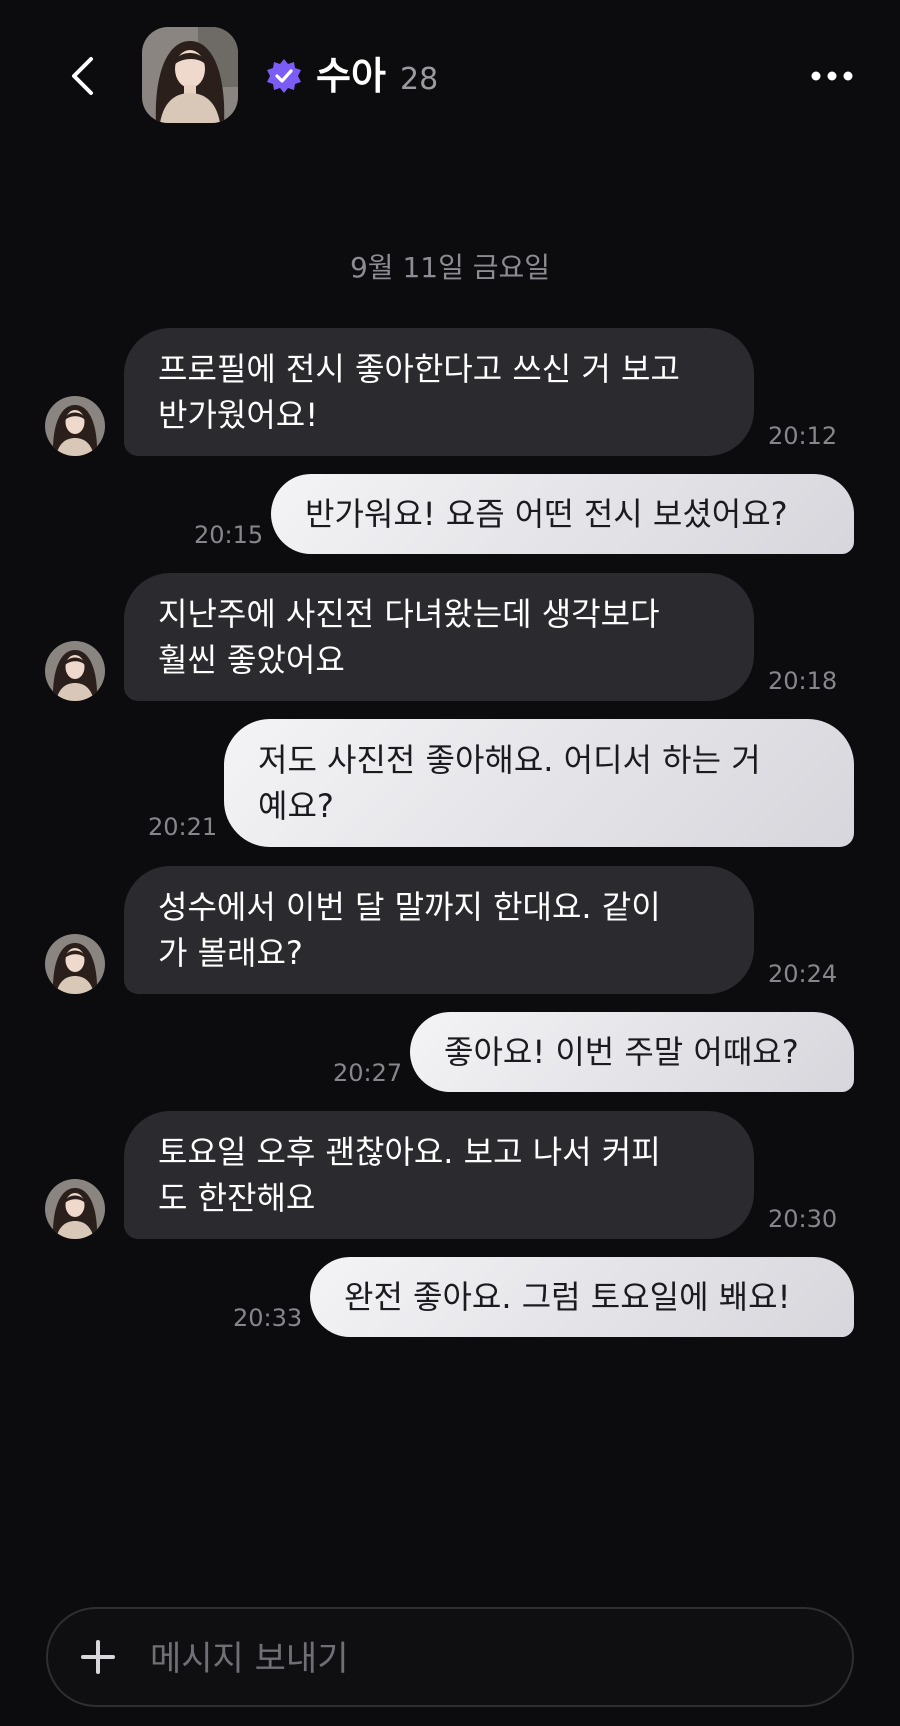 This screenshot has height=1726, width=900. What do you see at coordinates (632, 1052) in the screenshot?
I see `message-bubble: 좋아요! 이번 주말 어때요?` at bounding box center [632, 1052].